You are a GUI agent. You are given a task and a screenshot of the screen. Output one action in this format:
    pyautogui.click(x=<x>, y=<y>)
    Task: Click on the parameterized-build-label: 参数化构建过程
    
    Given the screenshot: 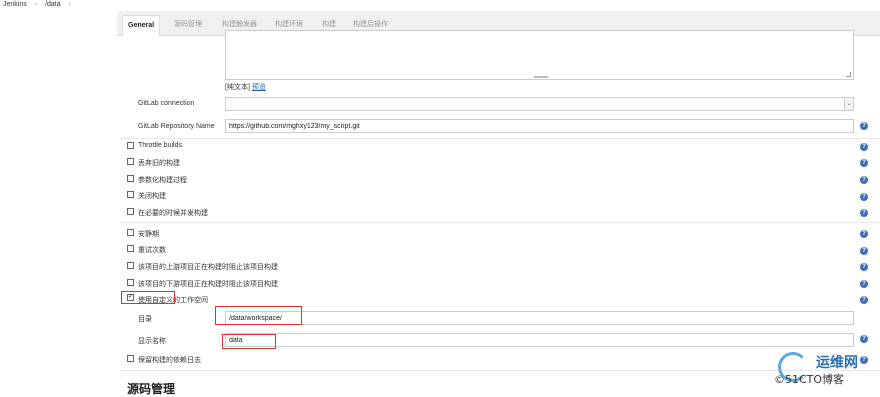 What is the action you would take?
    pyautogui.click(x=162, y=180)
    